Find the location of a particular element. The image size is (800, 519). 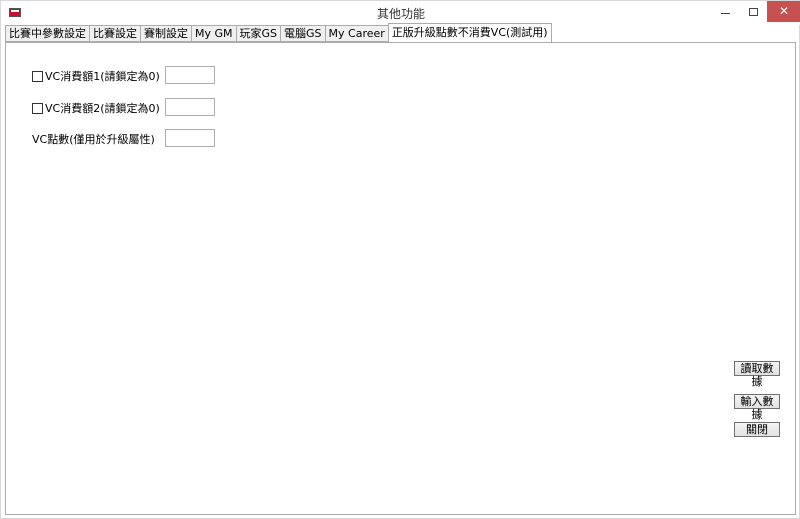

vc1-row: VC消費額1(請鎖定為0) is located at coordinates (96, 76).